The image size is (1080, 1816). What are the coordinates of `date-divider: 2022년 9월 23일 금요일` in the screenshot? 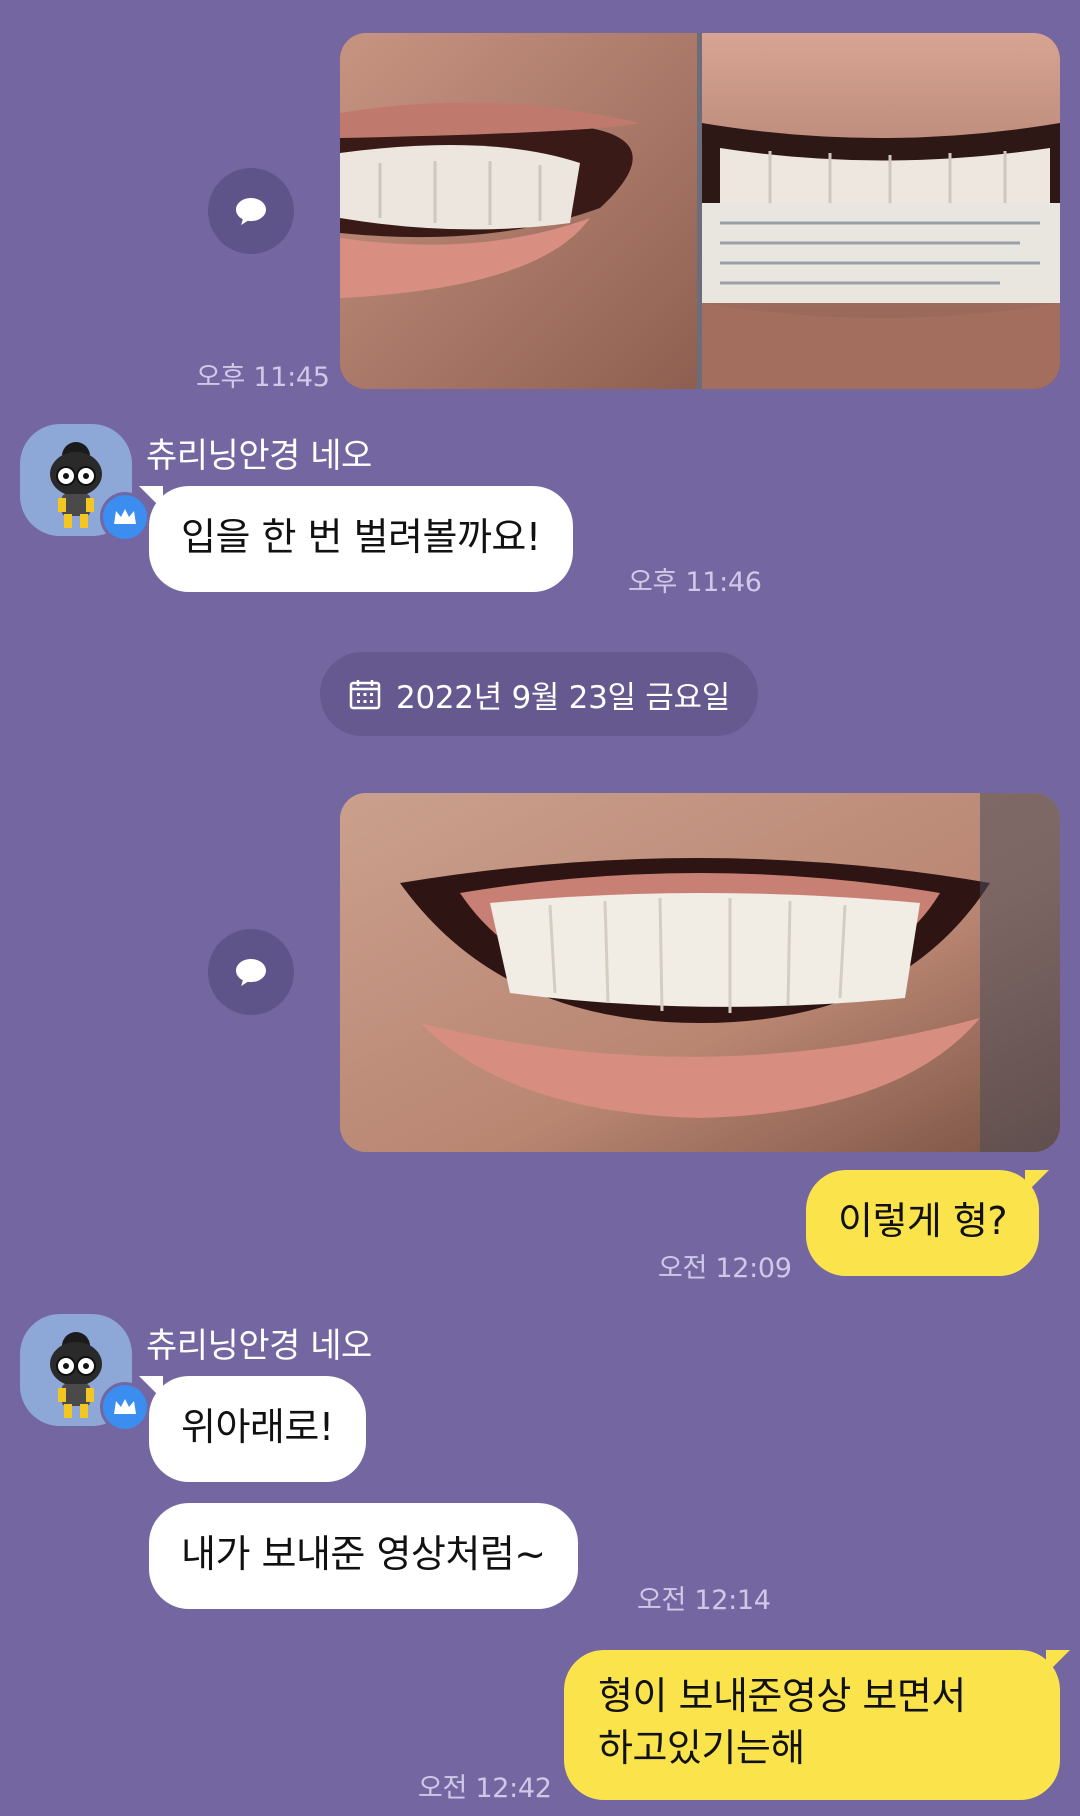 It's located at (539, 694).